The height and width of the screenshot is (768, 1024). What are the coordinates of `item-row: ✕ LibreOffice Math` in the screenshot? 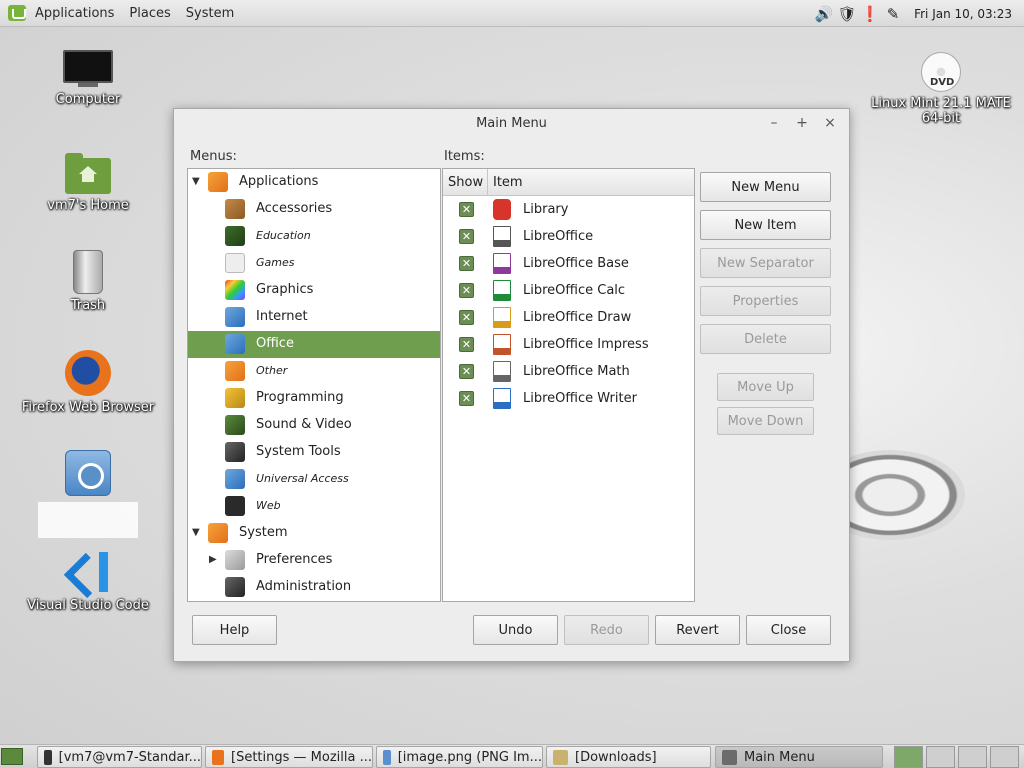 It's located at (568, 371).